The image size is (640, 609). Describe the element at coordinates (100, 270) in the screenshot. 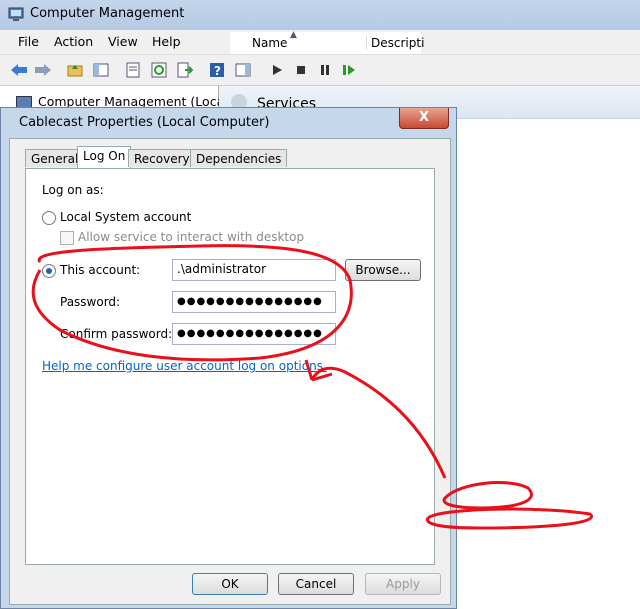

I see `this-account-label: This account:` at that location.